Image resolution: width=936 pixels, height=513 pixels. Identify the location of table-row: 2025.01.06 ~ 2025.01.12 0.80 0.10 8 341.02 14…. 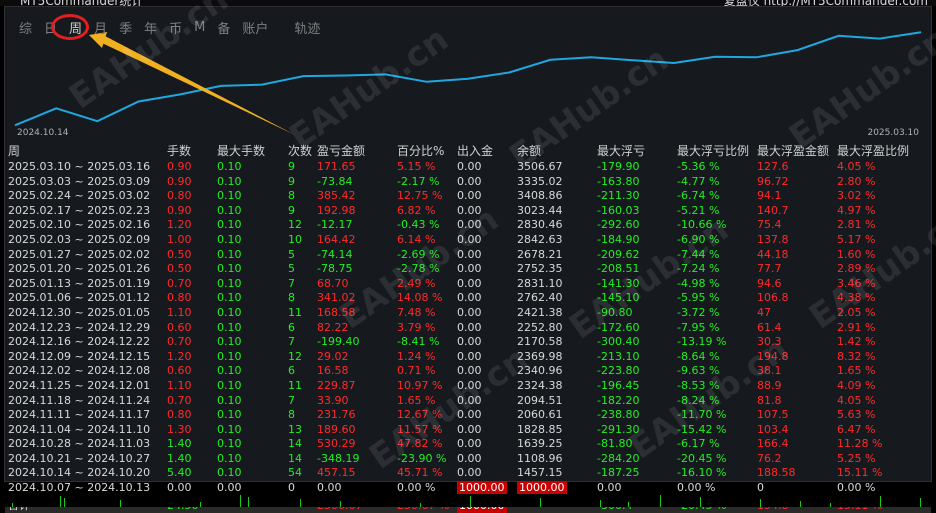
(468, 298).